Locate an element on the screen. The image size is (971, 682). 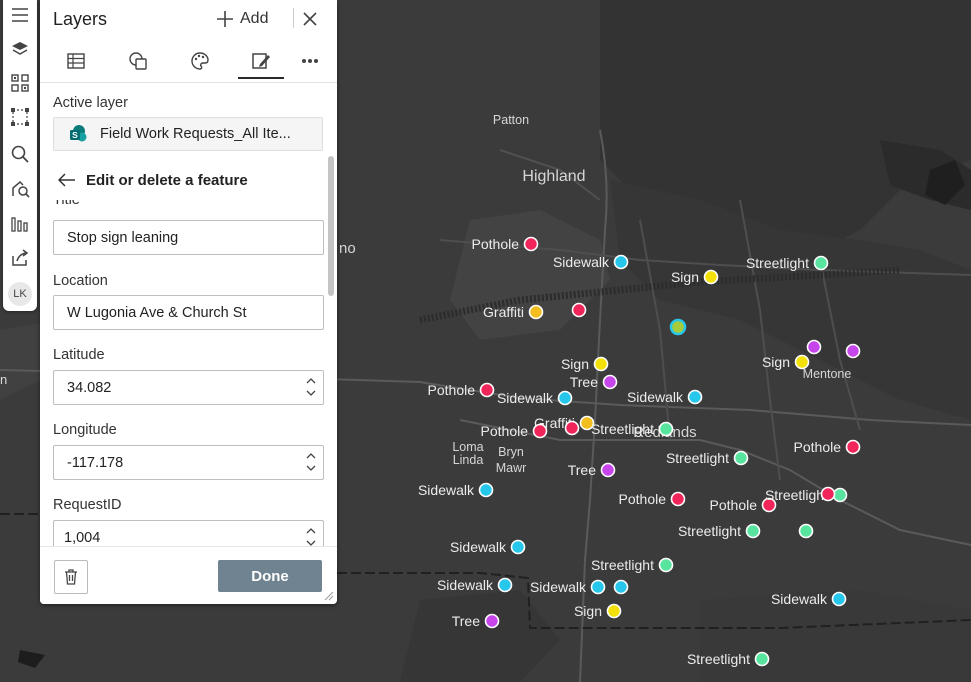
place-cut-off-2: n is located at coordinates (3, 379).